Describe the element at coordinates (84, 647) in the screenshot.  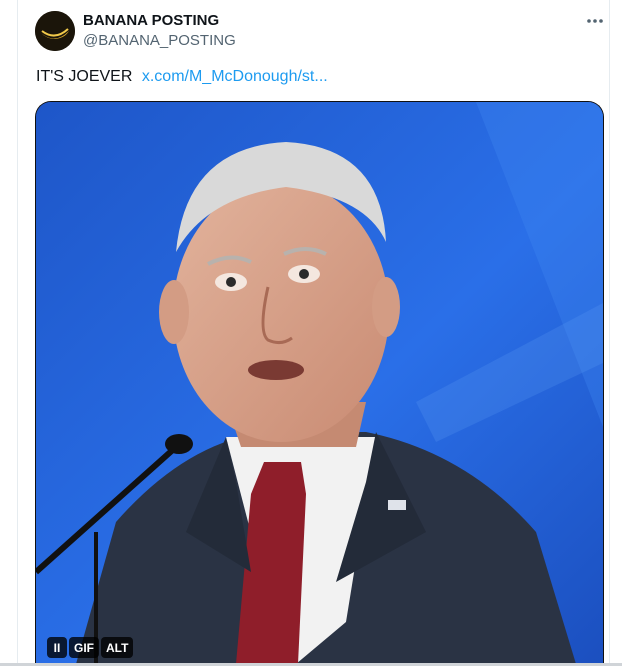
I see `gif-badge: GIF` at that location.